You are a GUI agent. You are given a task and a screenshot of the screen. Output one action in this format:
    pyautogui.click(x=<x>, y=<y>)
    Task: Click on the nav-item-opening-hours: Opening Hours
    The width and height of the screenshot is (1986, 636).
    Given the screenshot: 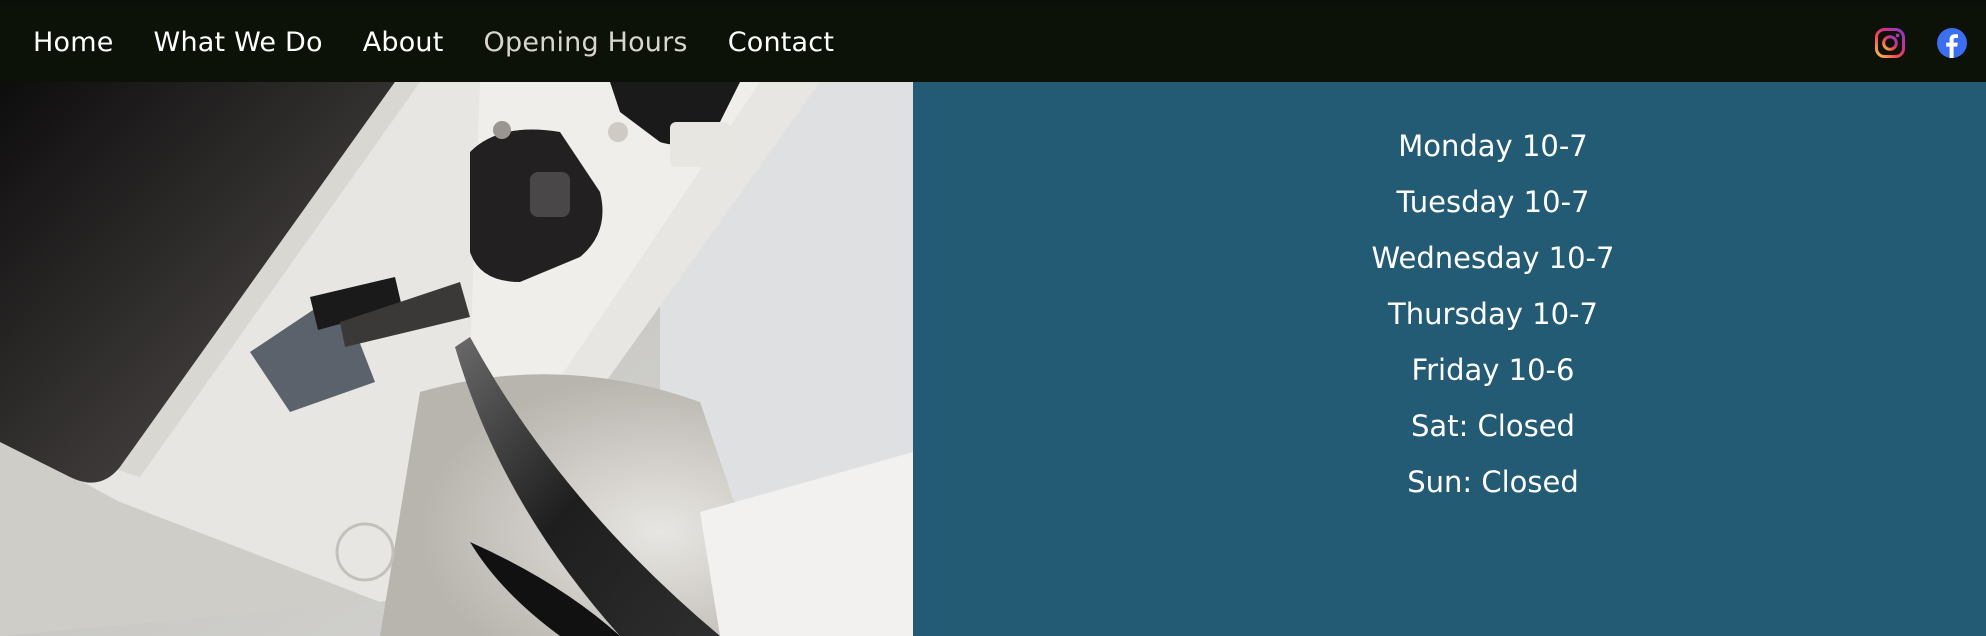 What is the action you would take?
    pyautogui.click(x=586, y=42)
    